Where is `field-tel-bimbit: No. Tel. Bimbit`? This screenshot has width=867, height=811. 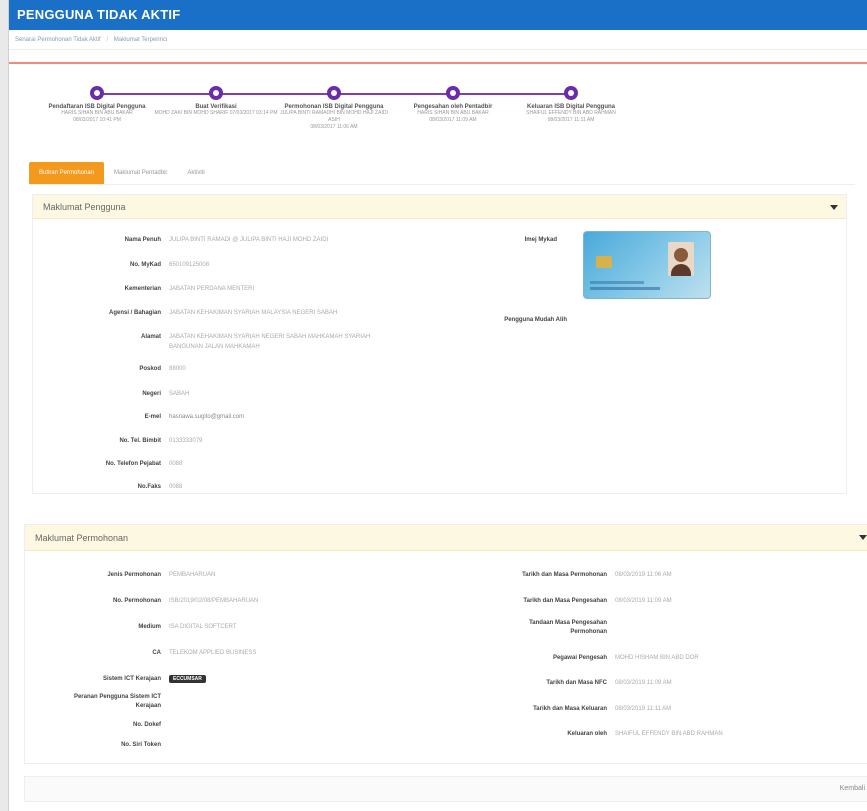
field-tel-bimbit: No. Tel. Bimbit is located at coordinates (85, 443).